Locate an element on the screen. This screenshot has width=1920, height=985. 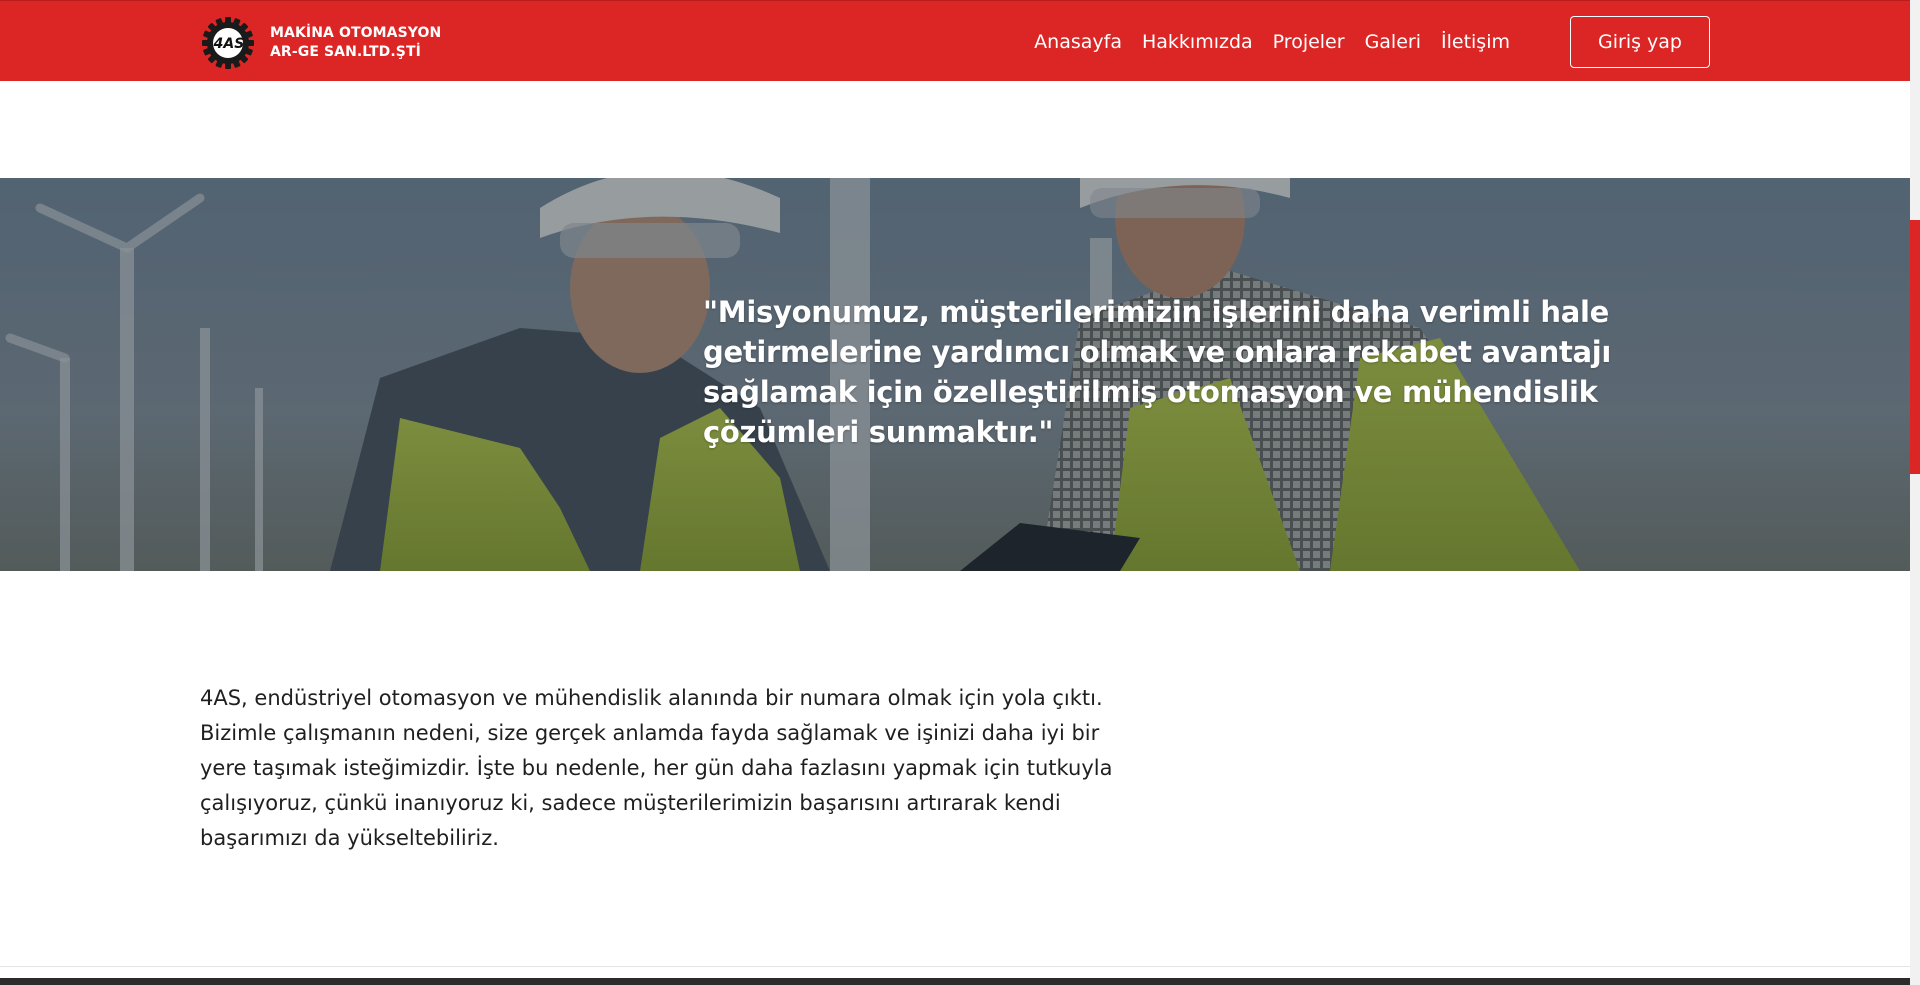
gear-logo-icon: 4AS is located at coordinates (228, 43).